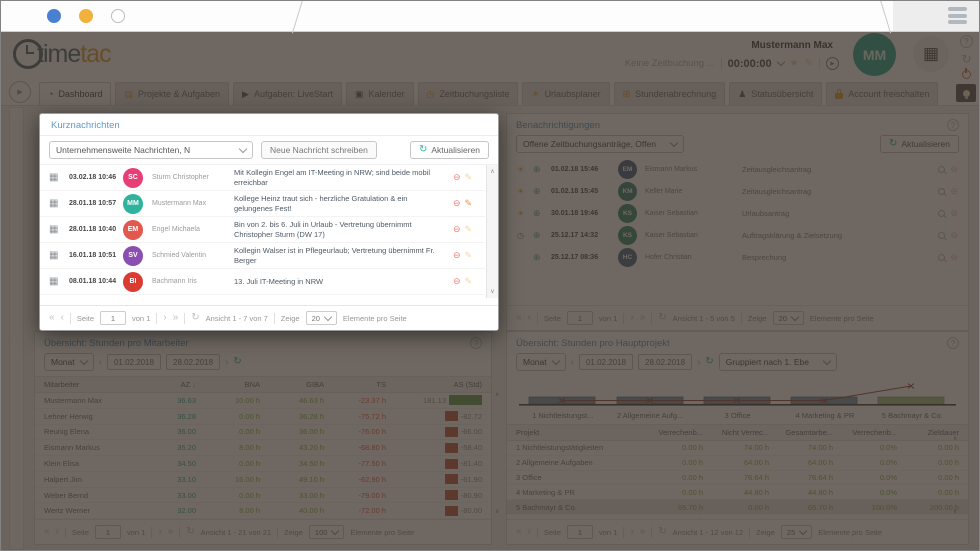 Image resolution: width=980 pixels, height=551 pixels. What do you see at coordinates (236, 318) in the screenshot?
I see `view-range: Ansicht 1 - 7 von 7` at bounding box center [236, 318].